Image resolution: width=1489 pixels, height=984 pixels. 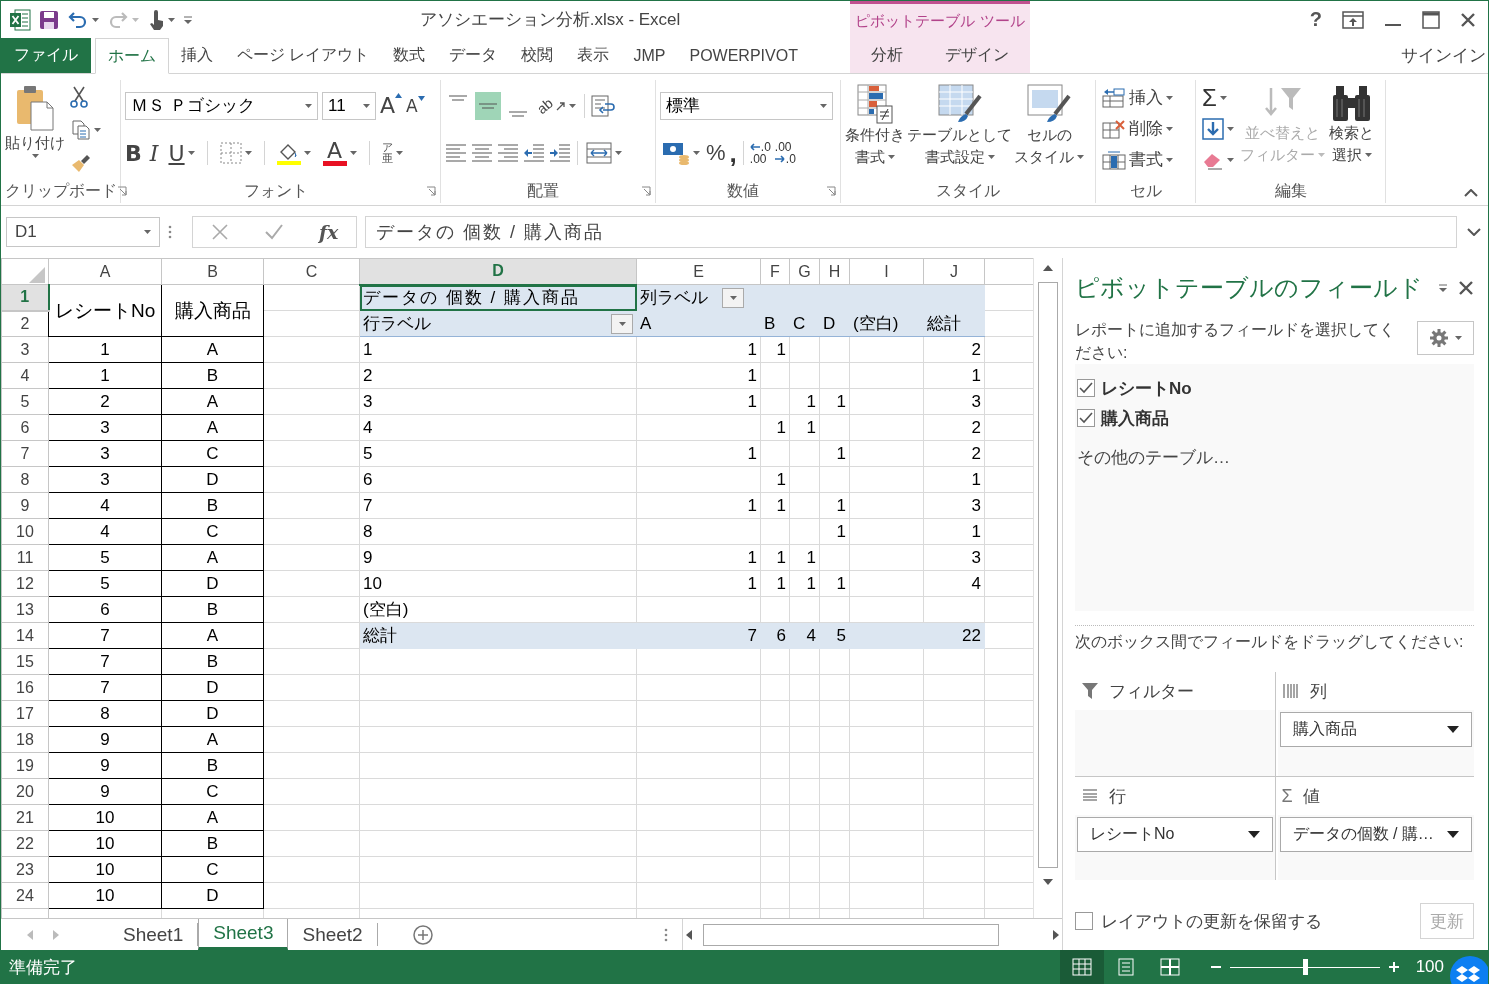 I want to click on autosum-button: Σ, so click(x=1218, y=97).